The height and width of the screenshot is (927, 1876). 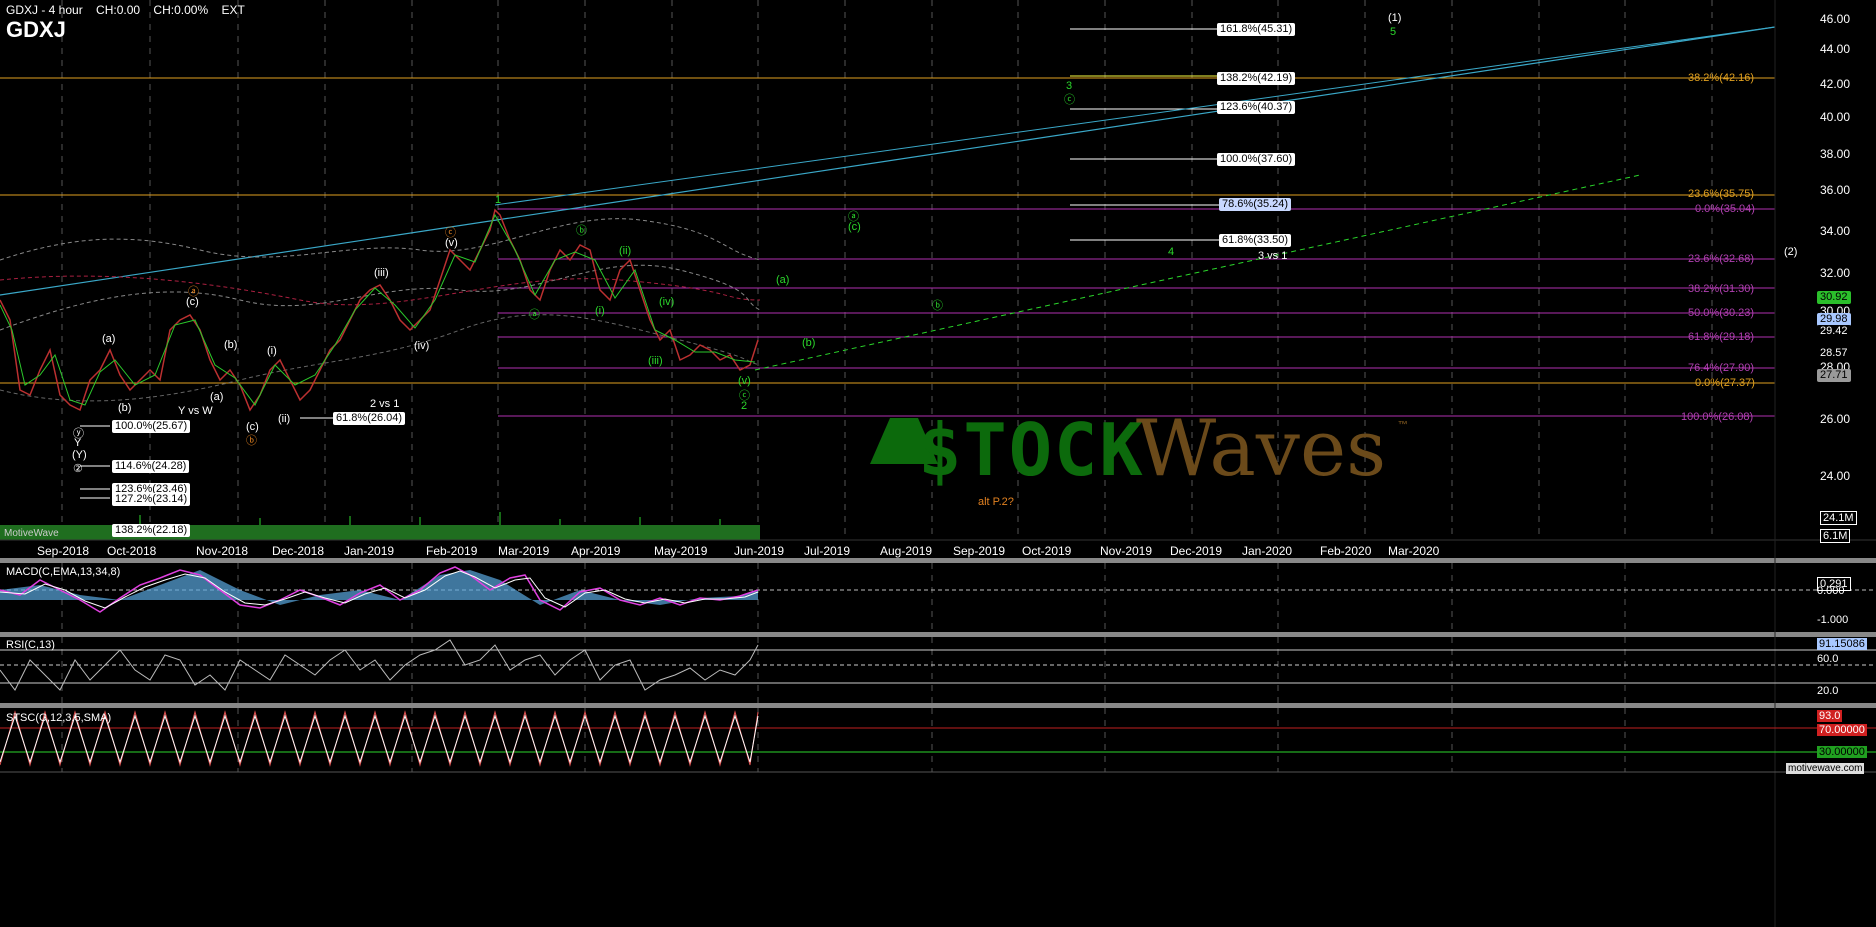 I want to click on price-marker: 29.42, so click(x=1834, y=331).